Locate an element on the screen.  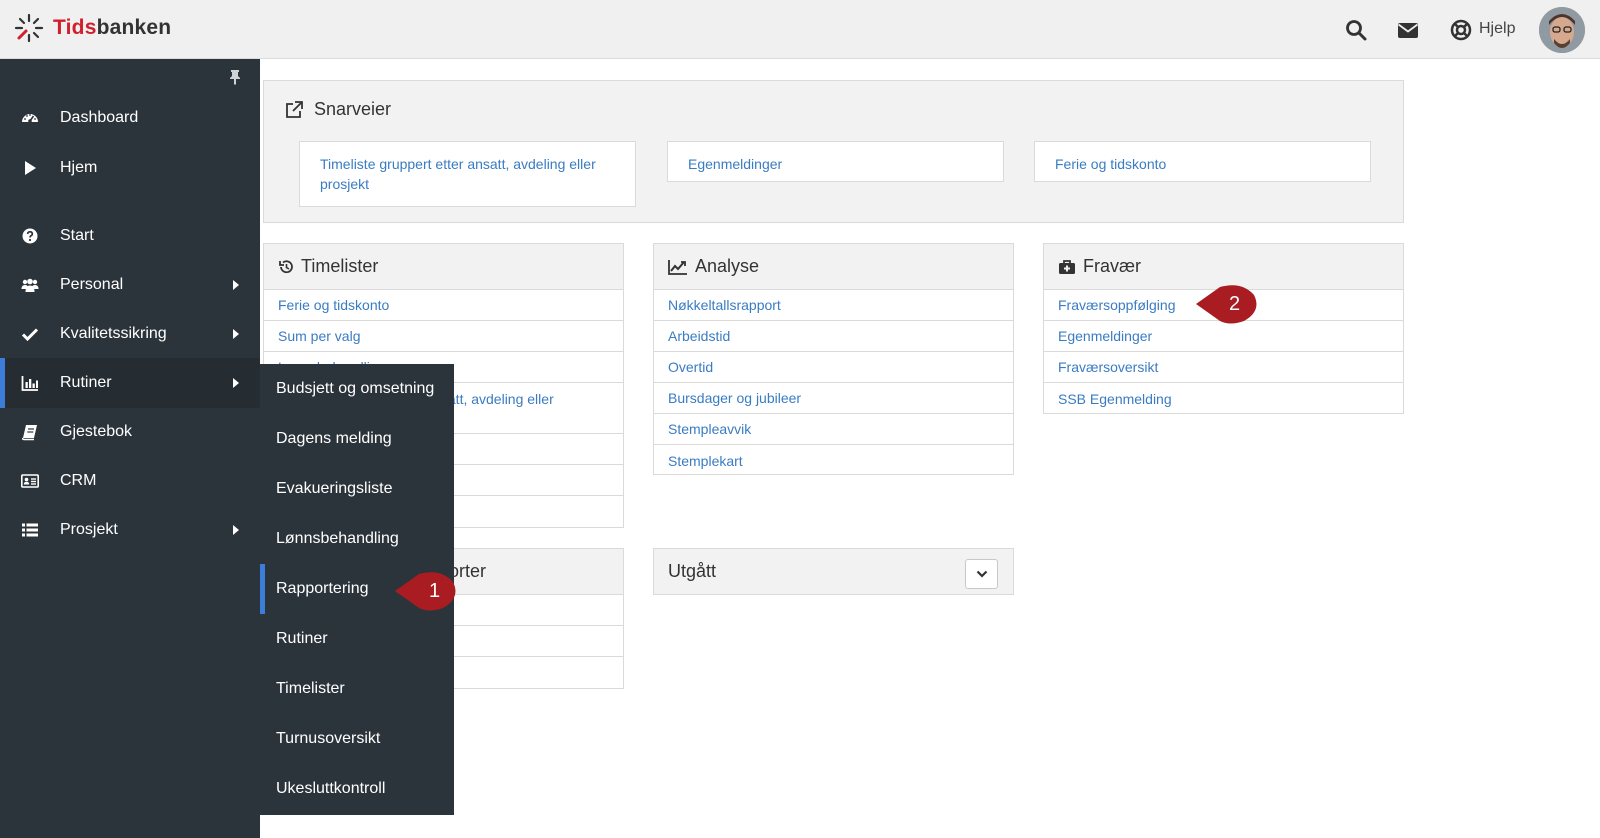
shortcut-egenmeldinger: Egenmeldinger is located at coordinates (835, 161).